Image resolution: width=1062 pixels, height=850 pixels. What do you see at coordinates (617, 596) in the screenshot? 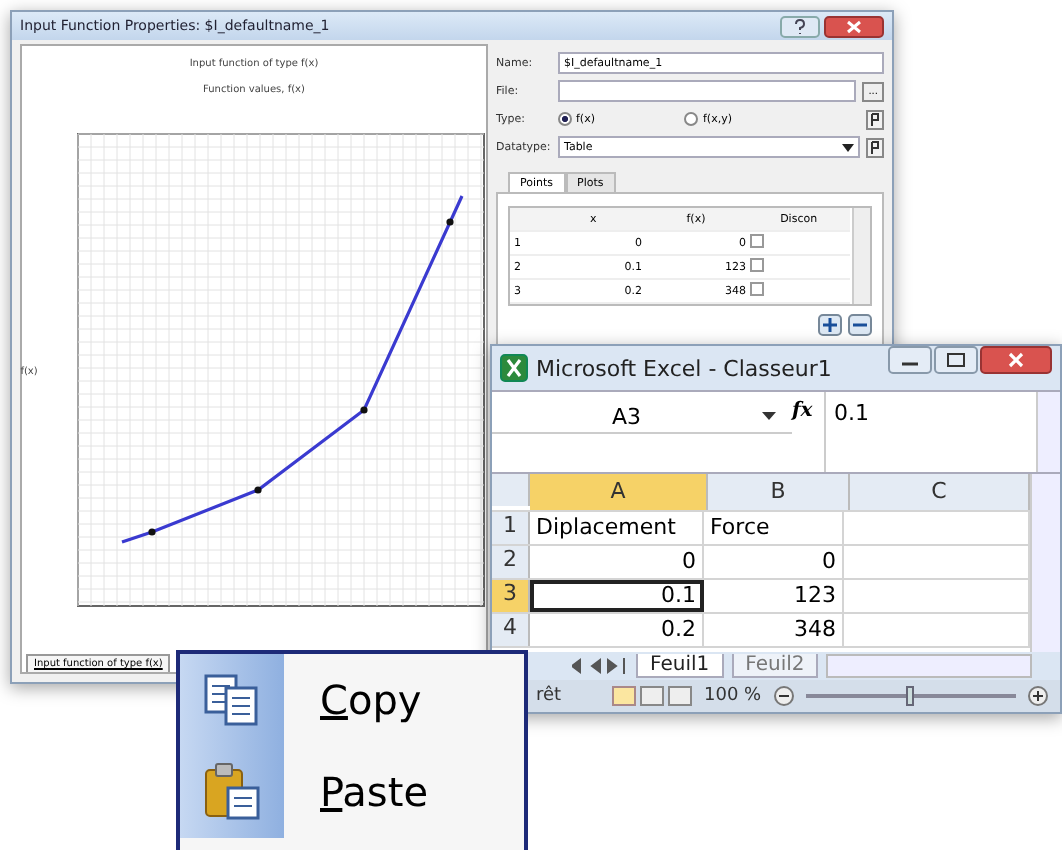
I see `spreadsheet-cell: 0.1` at bounding box center [617, 596].